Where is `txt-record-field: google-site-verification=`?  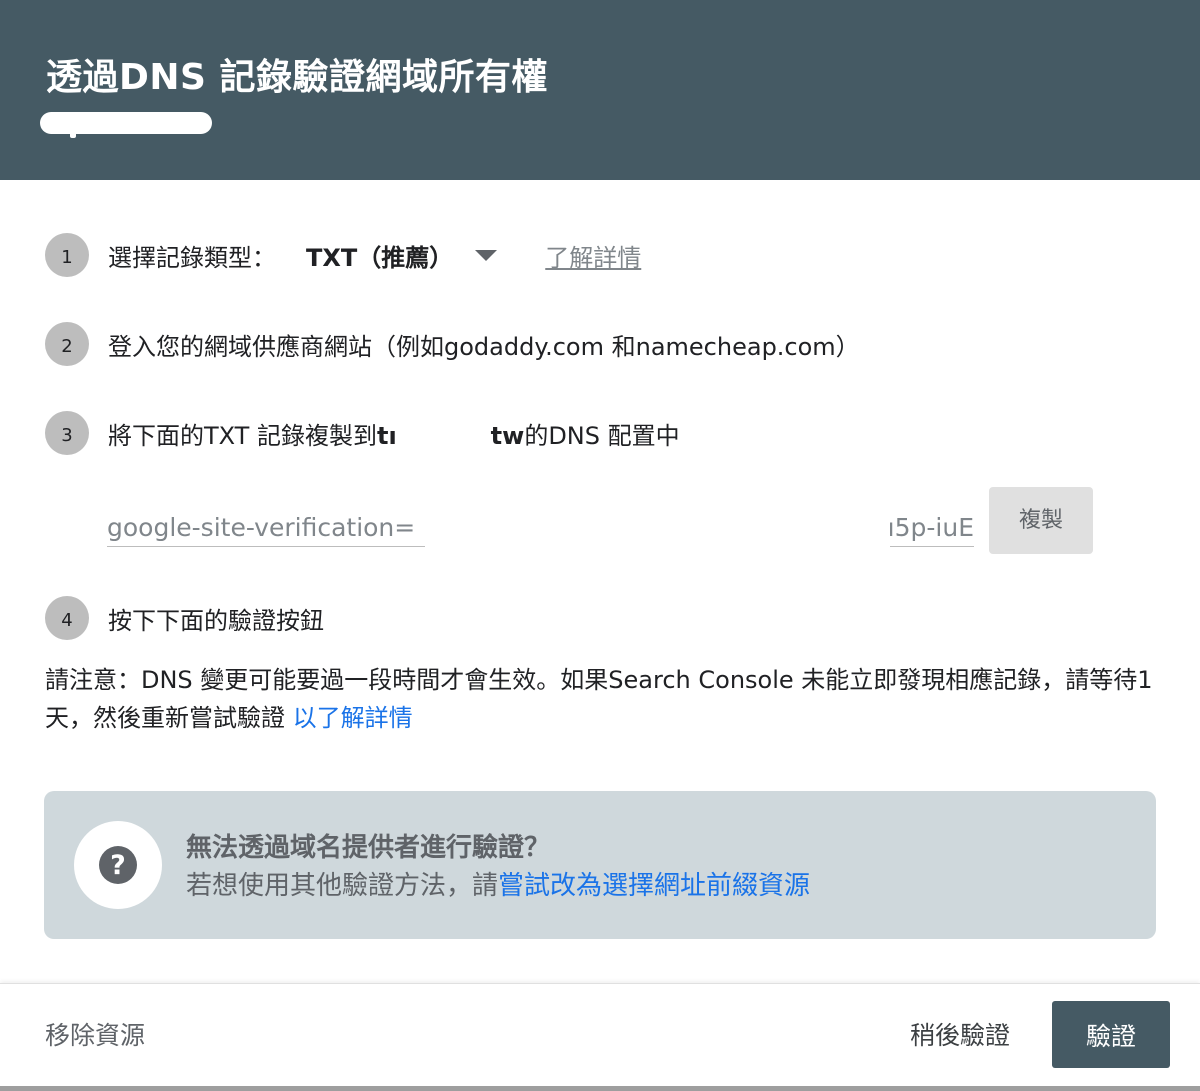
txt-record-field: google-site-verification= is located at coordinates (266, 530).